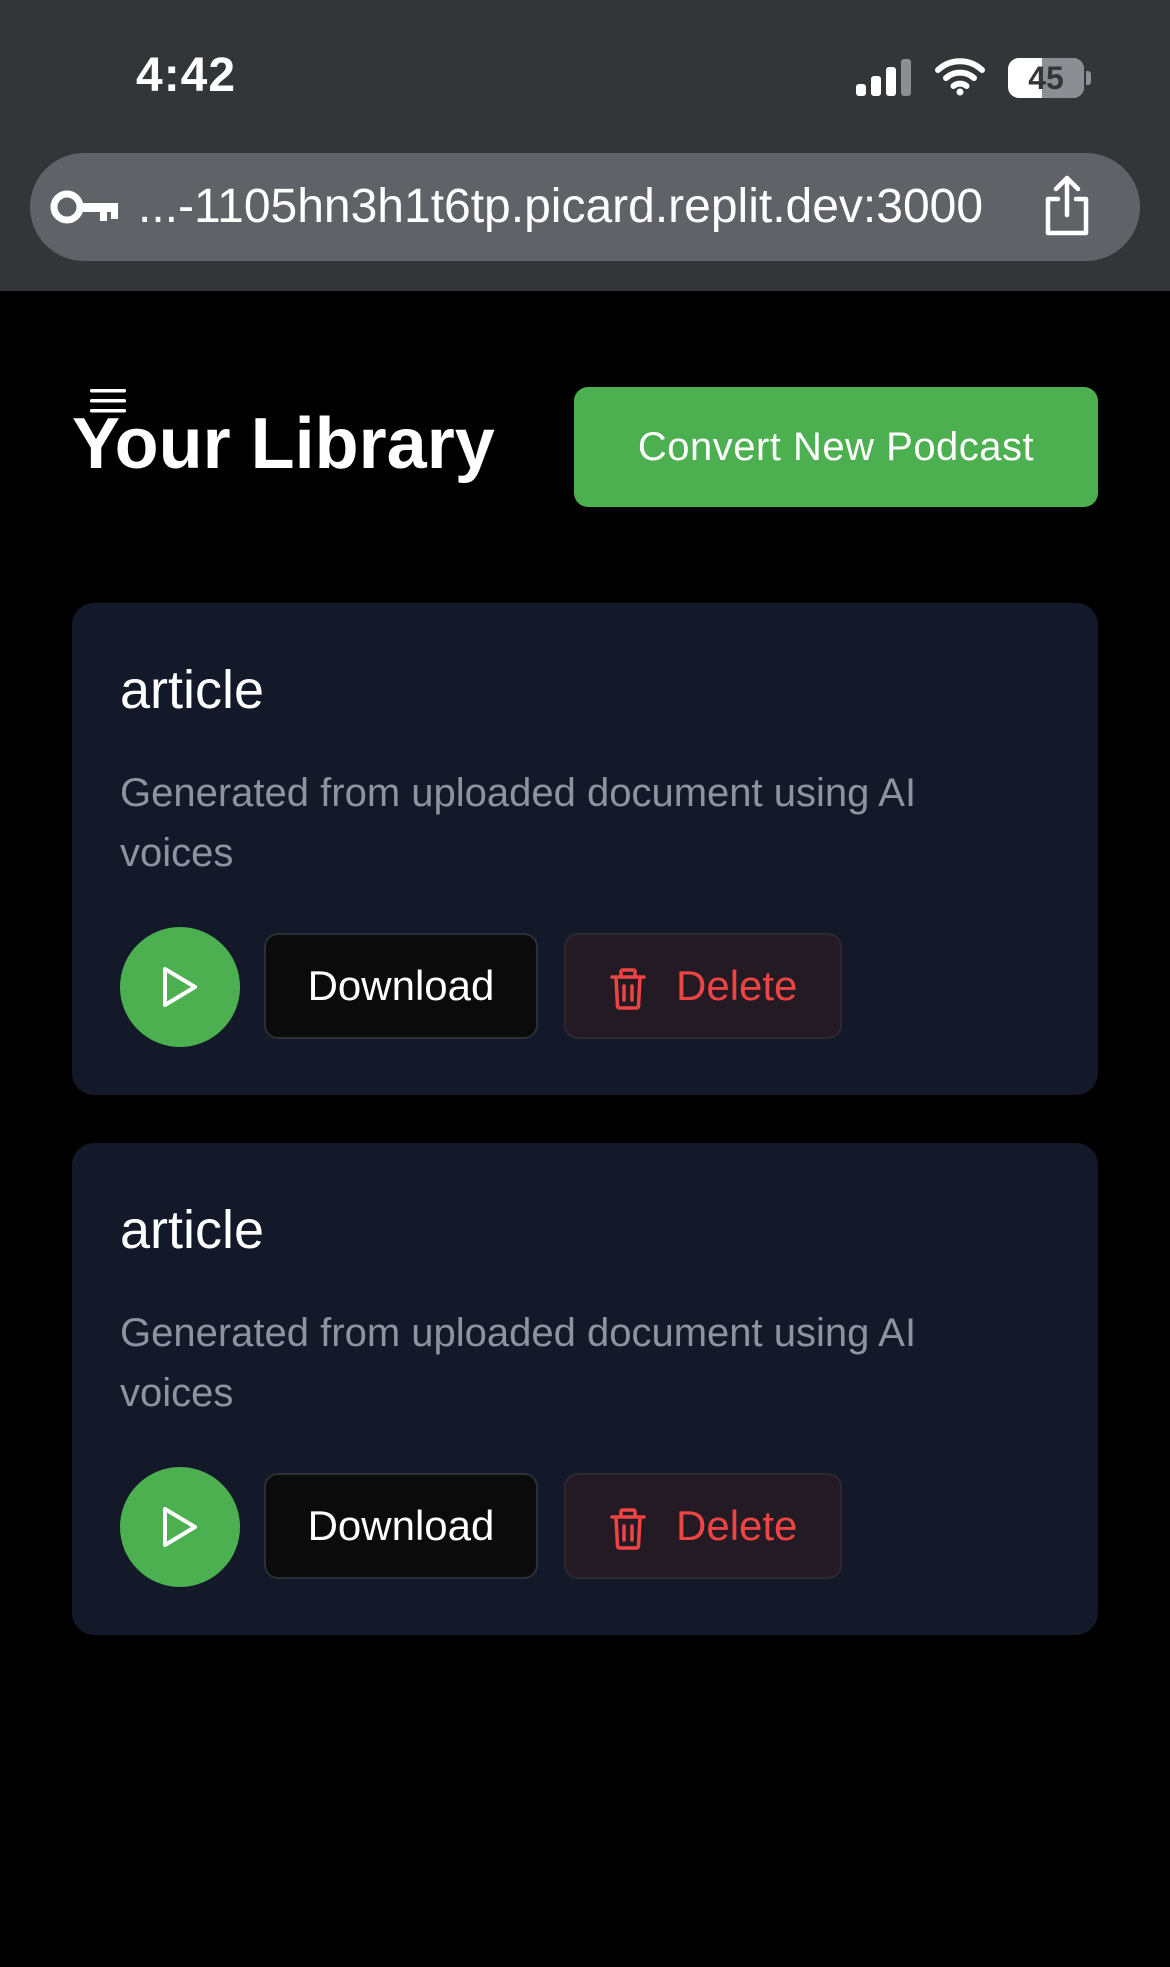 The image size is (1170, 1967). I want to click on signal-icon, so click(883, 77).